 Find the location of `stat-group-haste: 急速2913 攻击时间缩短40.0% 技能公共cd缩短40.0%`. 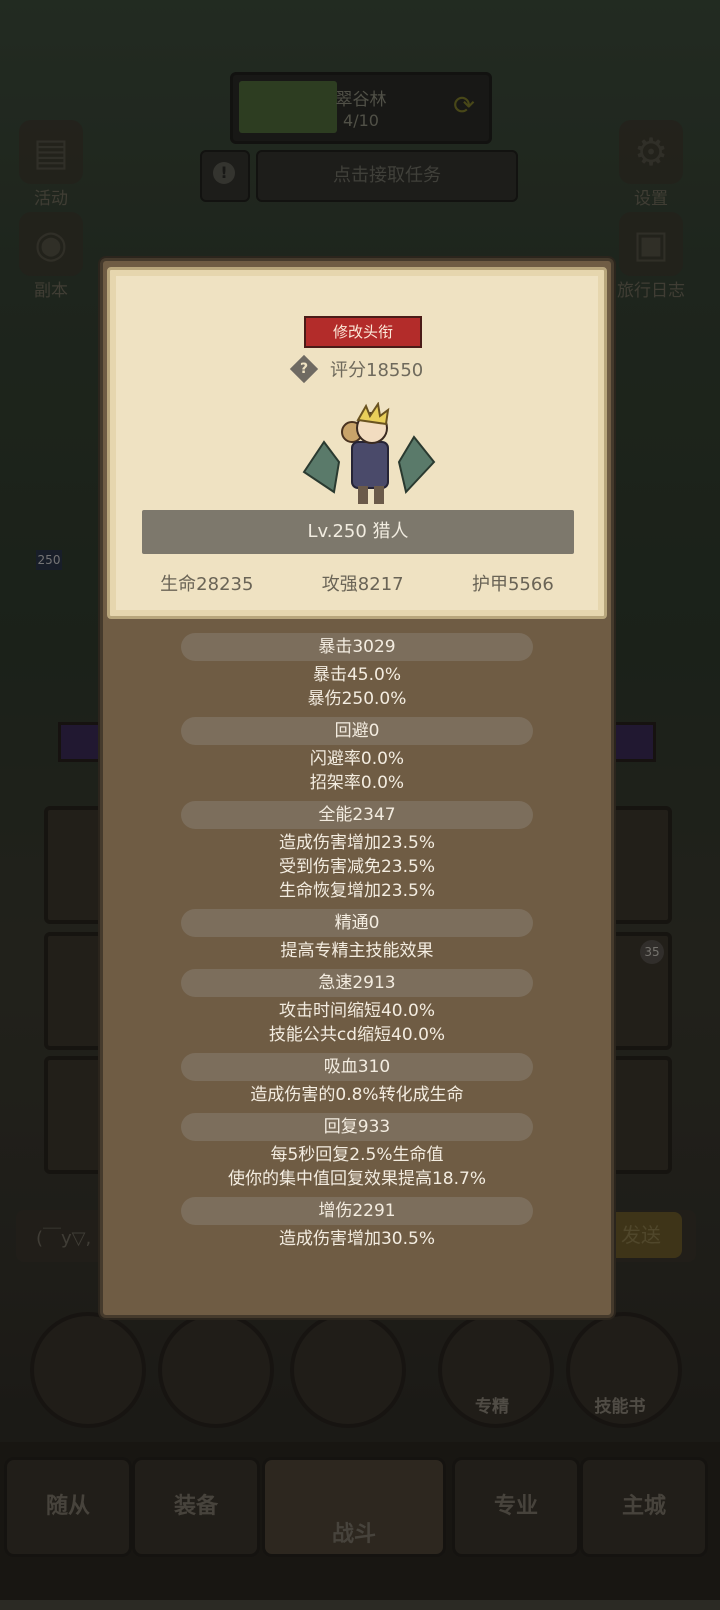

stat-group-haste: 急速2913 攻击时间缩短40.0% 技能公共cd缩短40.0% is located at coordinates (357, 1008).